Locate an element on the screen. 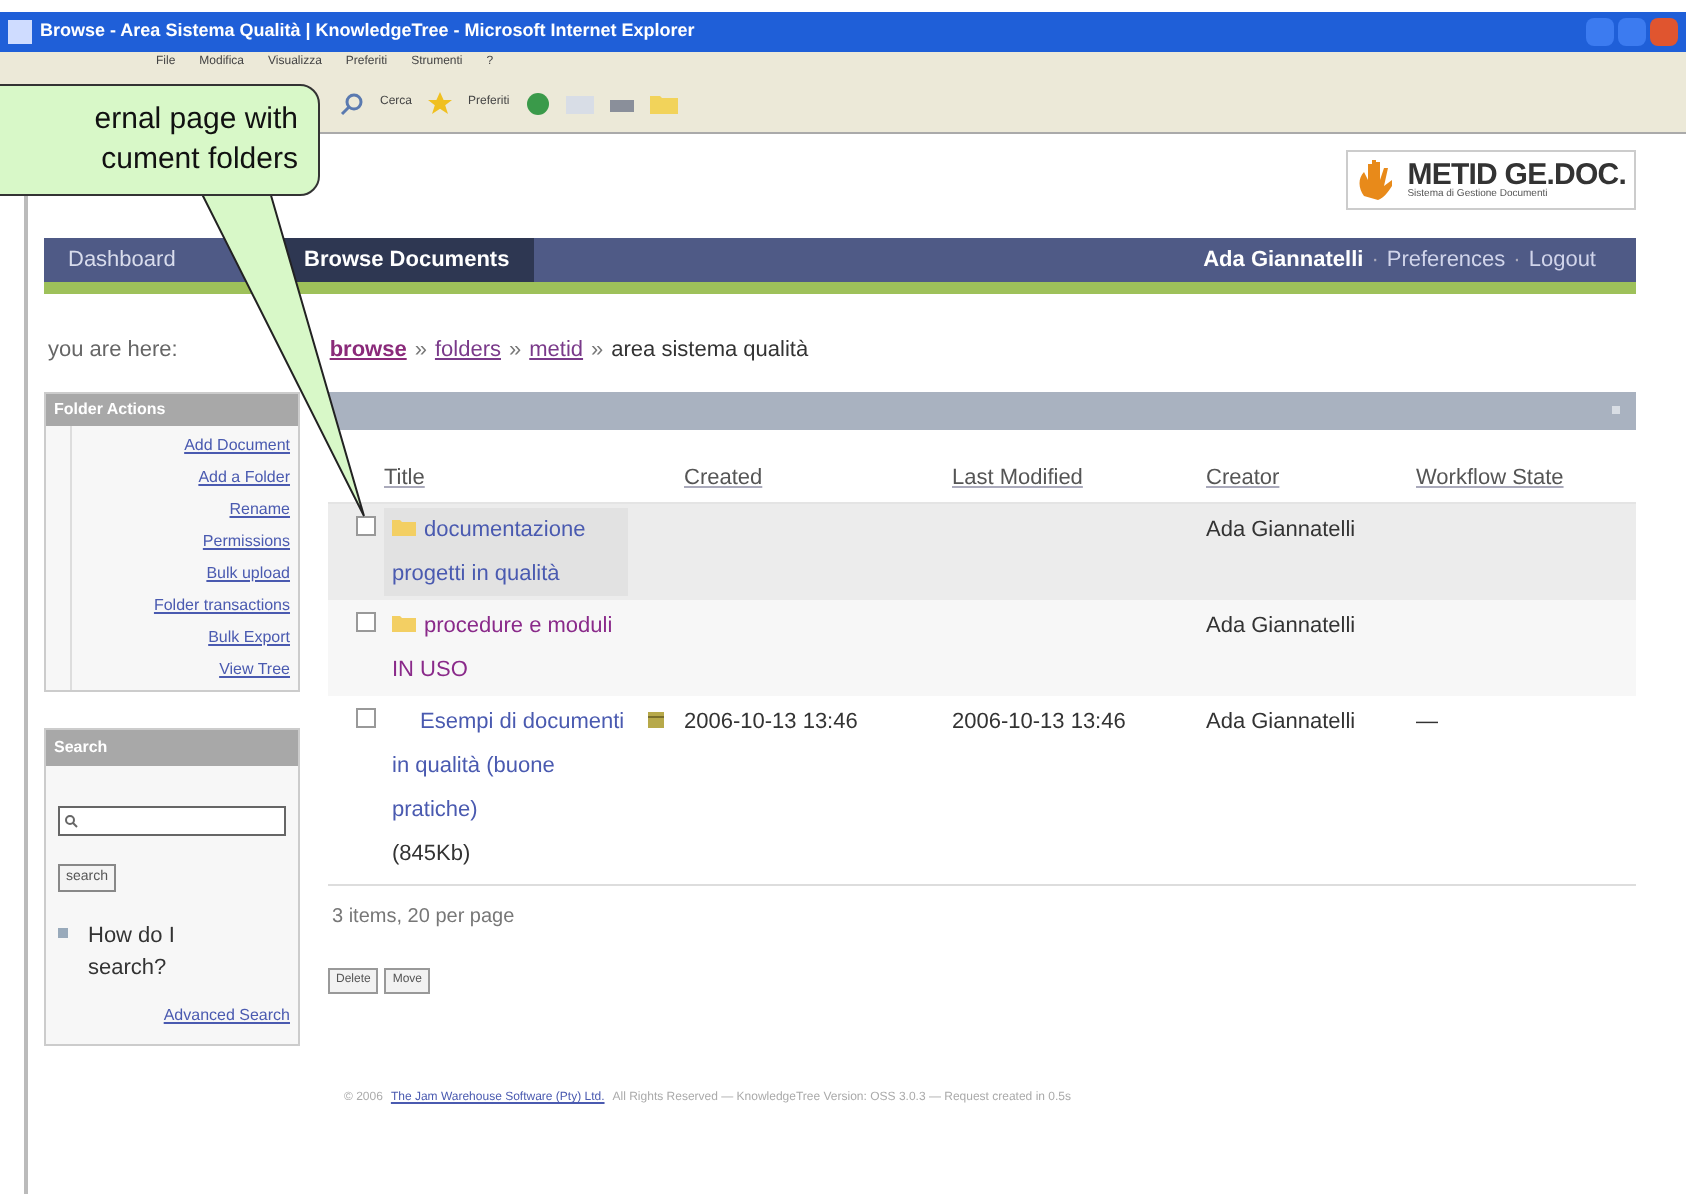  search-field is located at coordinates (172, 820).